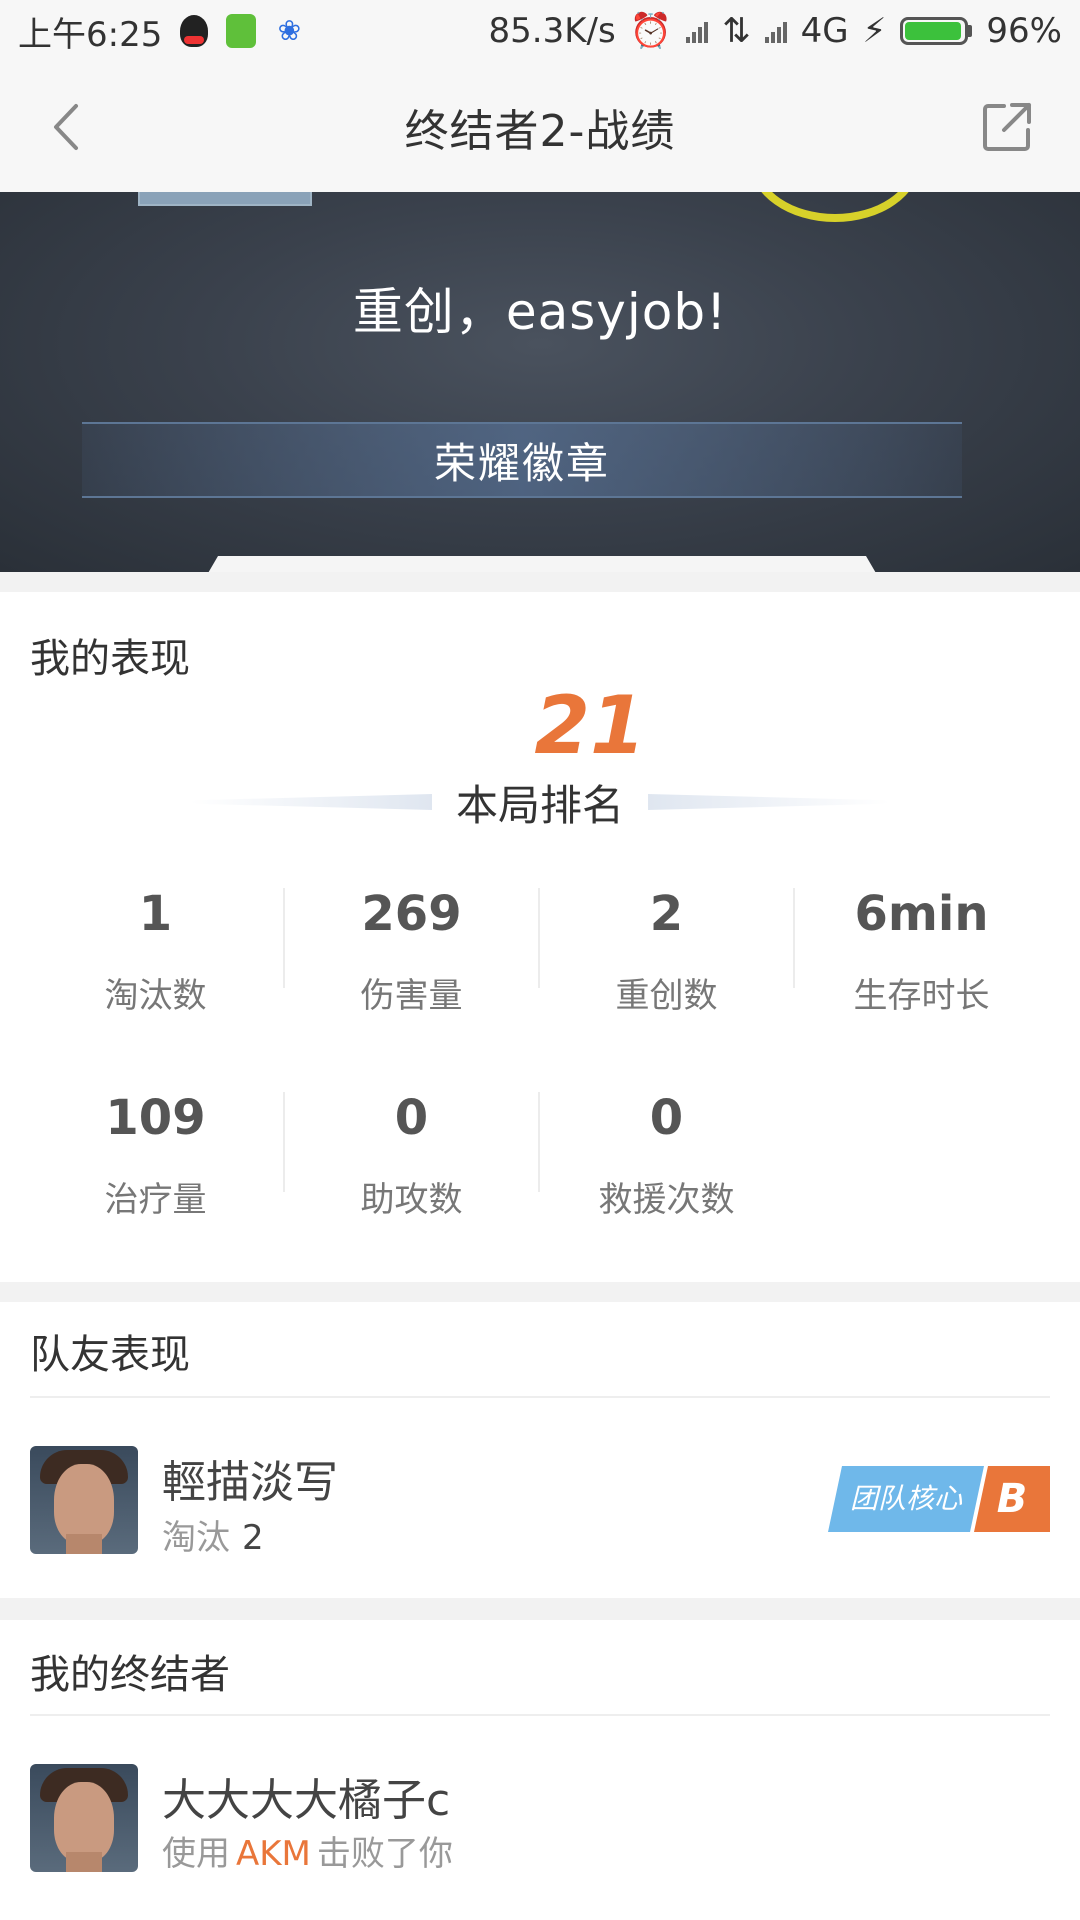  I want to click on stat-assists: 0 助攻数, so click(411, 1153).